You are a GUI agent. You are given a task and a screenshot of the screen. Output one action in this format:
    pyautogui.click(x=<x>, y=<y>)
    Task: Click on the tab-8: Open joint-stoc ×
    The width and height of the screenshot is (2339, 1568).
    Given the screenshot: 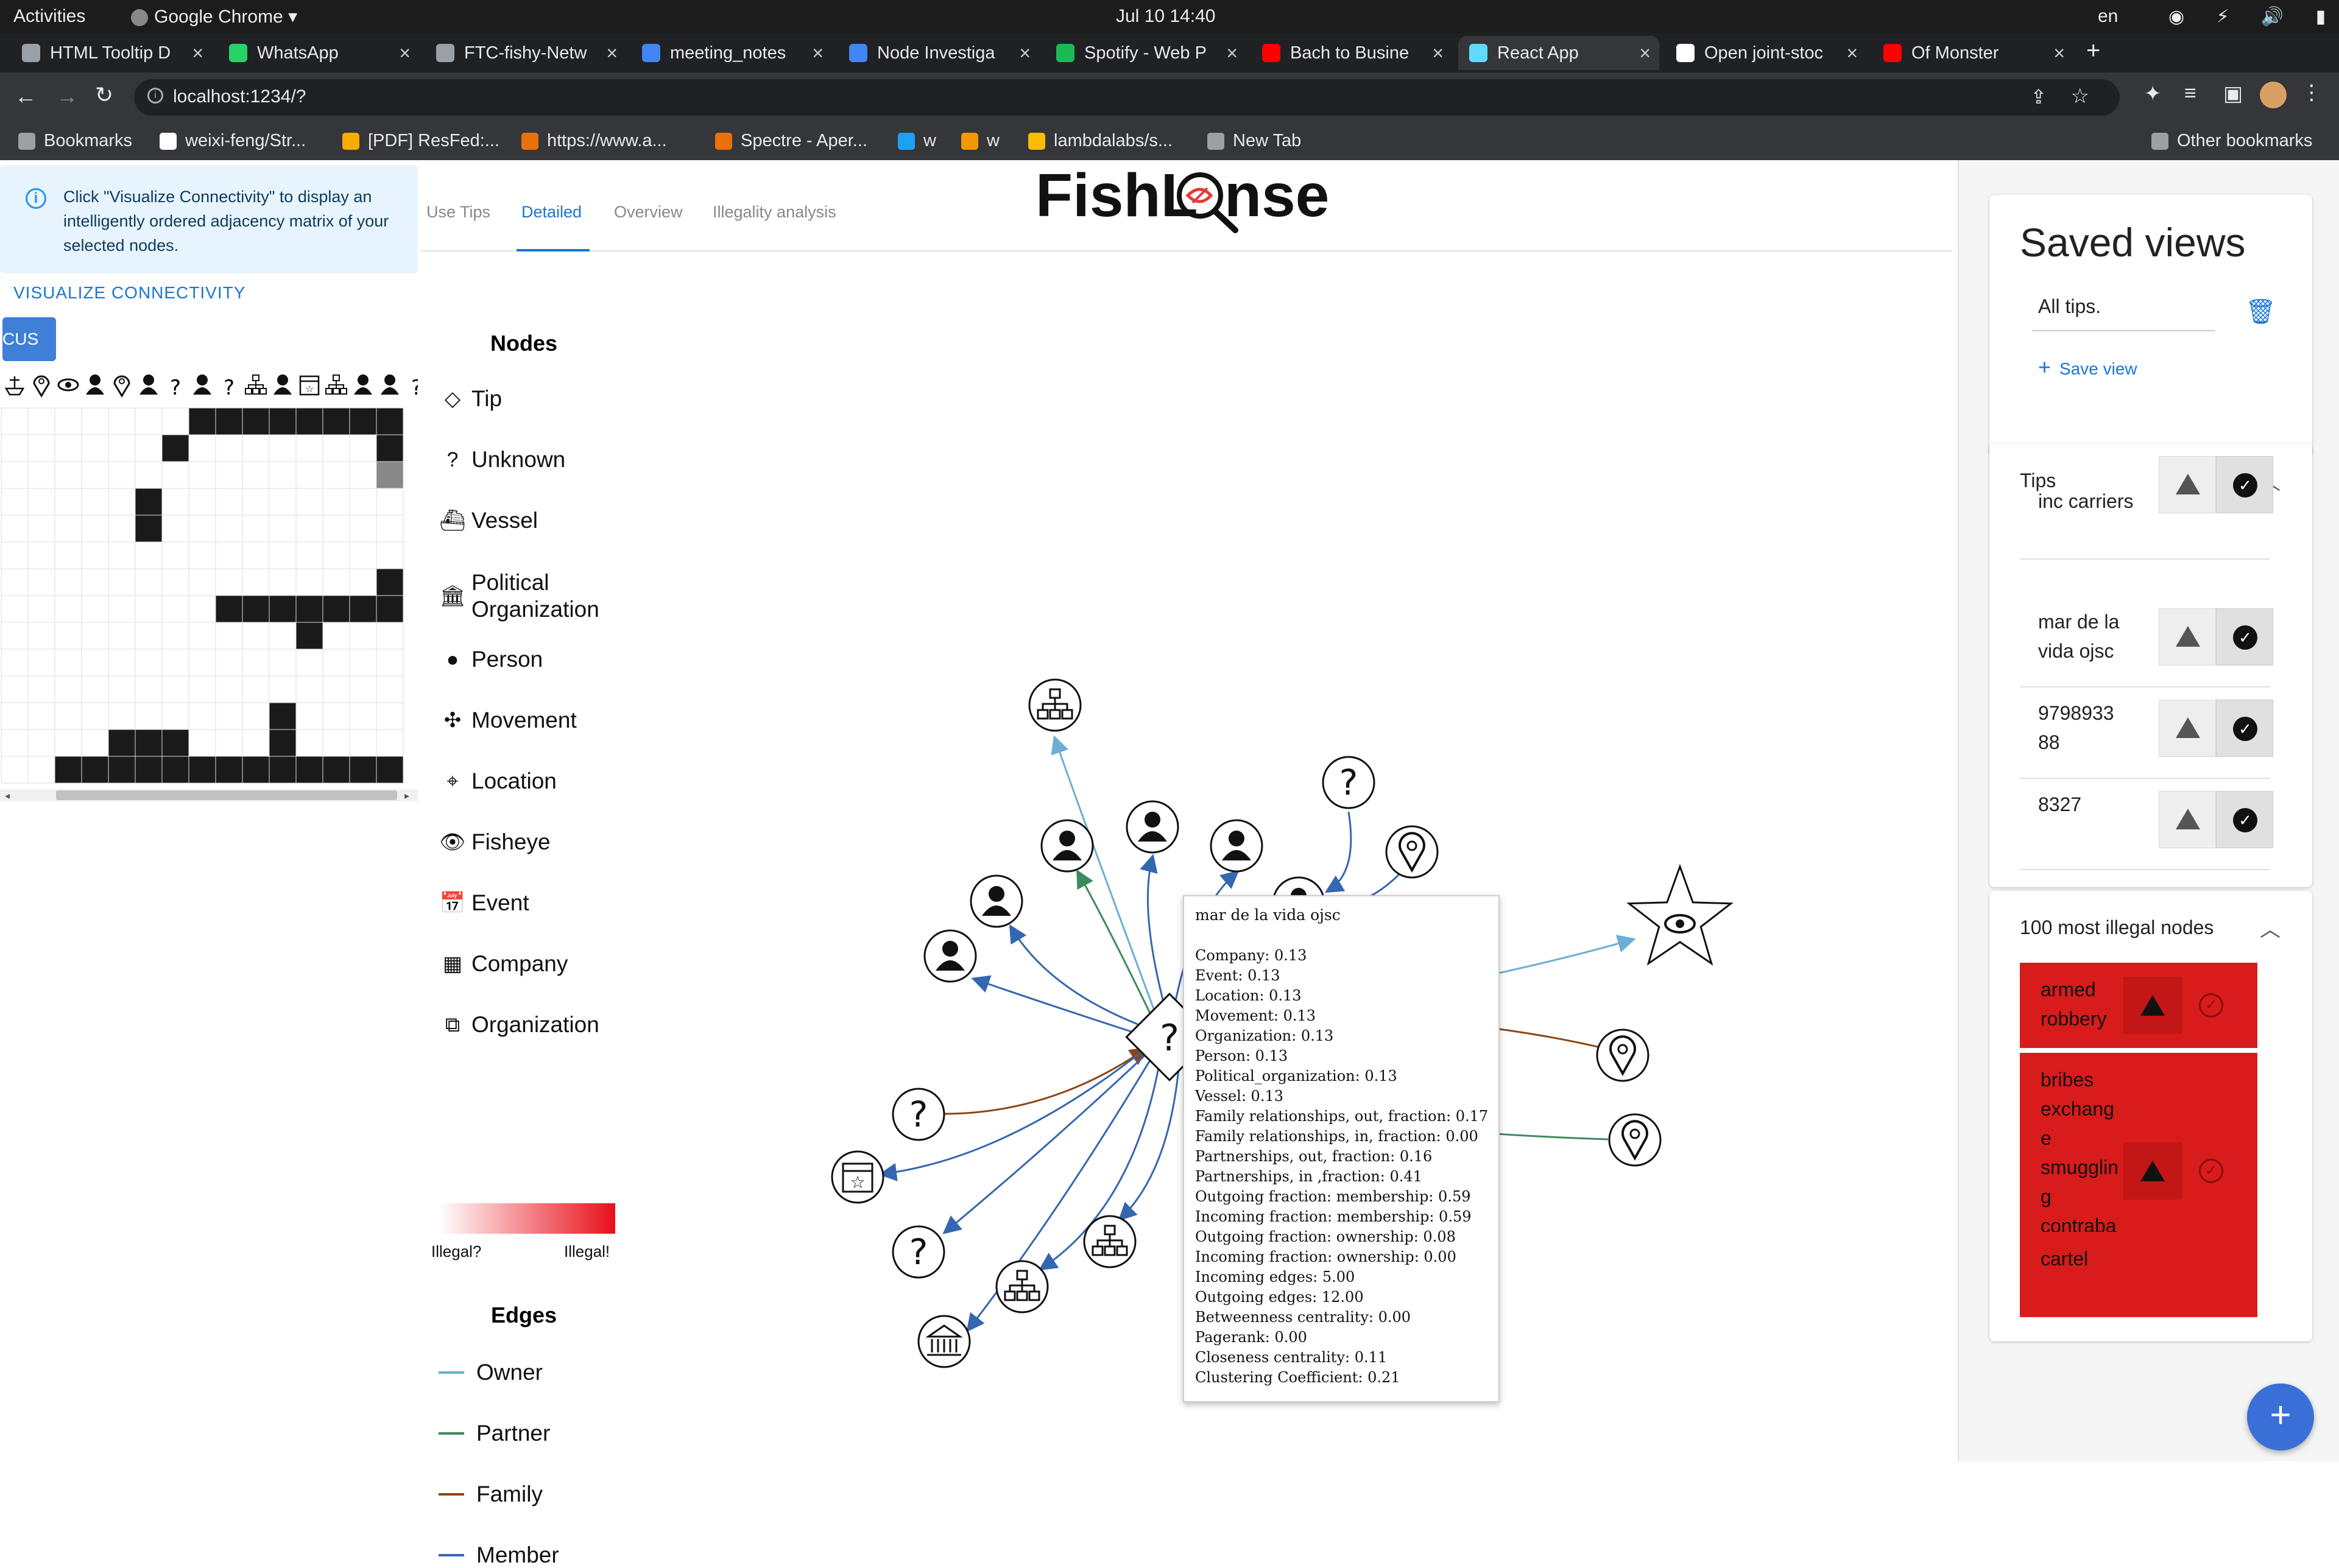 What is the action you would take?
    pyautogui.click(x=1765, y=53)
    